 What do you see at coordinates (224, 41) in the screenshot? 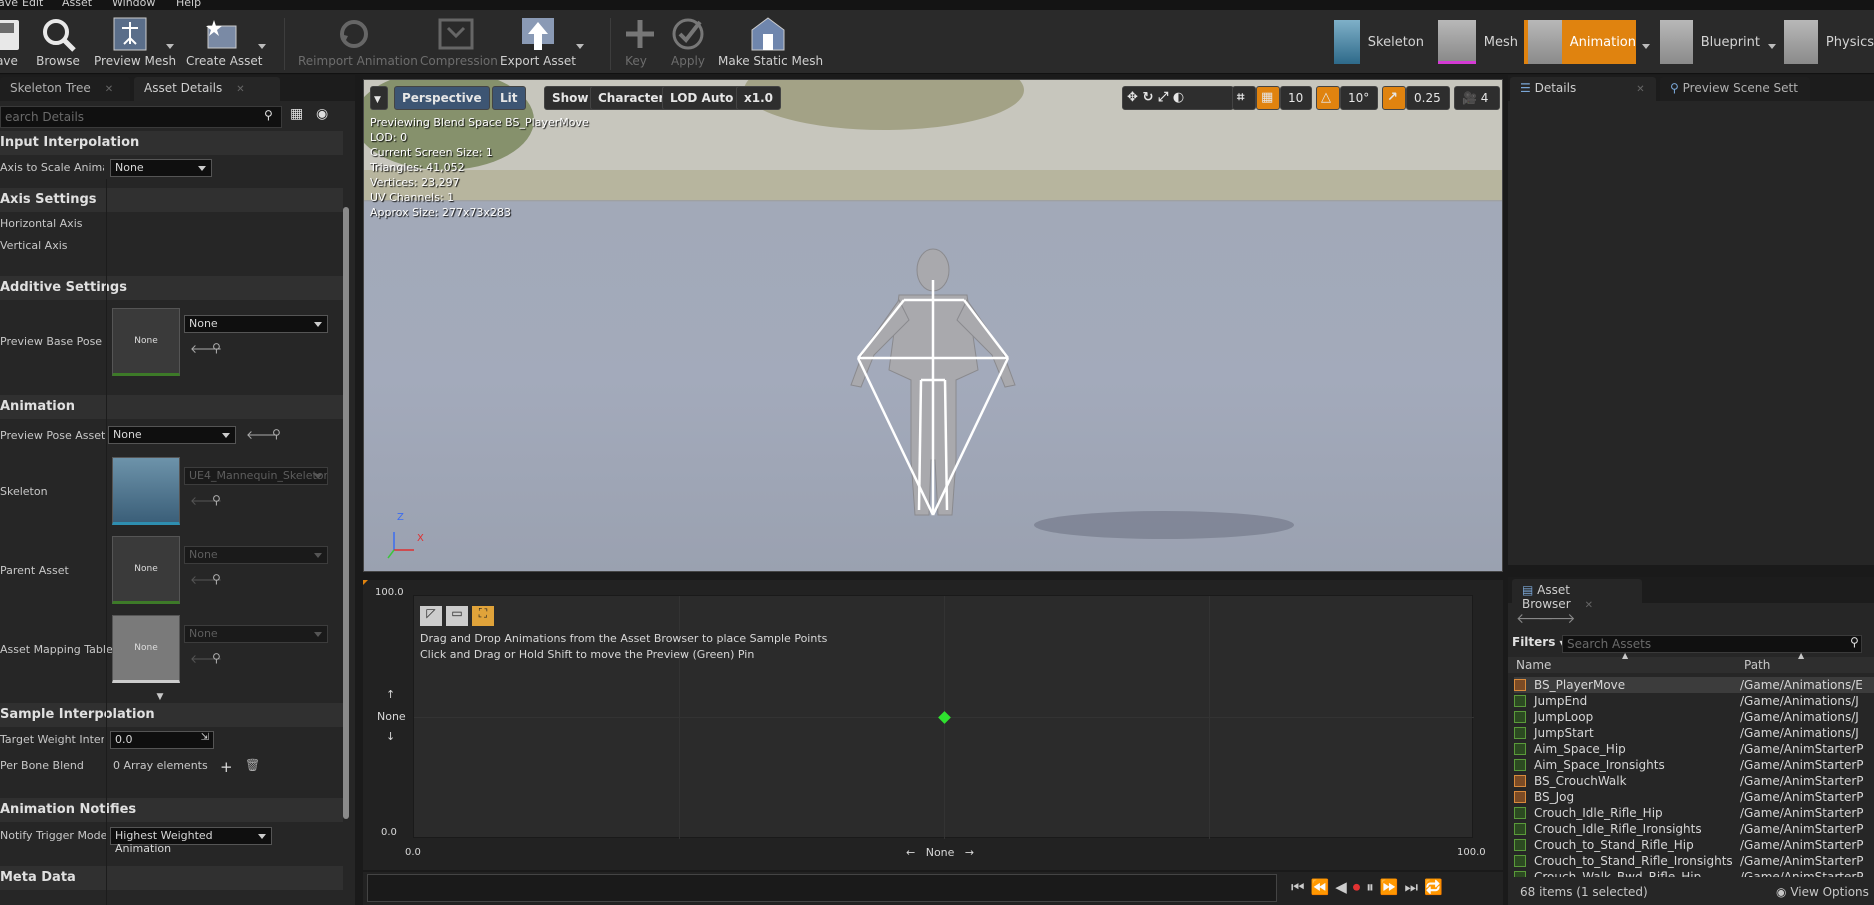
I see `create-asset-button: Create Asset` at bounding box center [224, 41].